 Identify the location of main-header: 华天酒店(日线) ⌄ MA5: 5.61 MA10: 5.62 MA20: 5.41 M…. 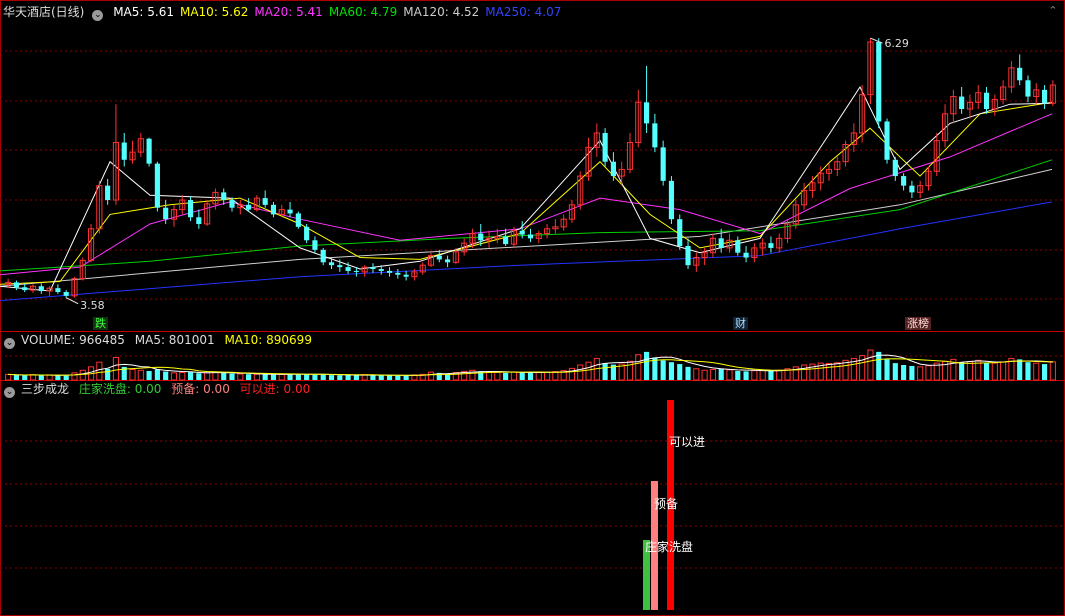
(286, 12).